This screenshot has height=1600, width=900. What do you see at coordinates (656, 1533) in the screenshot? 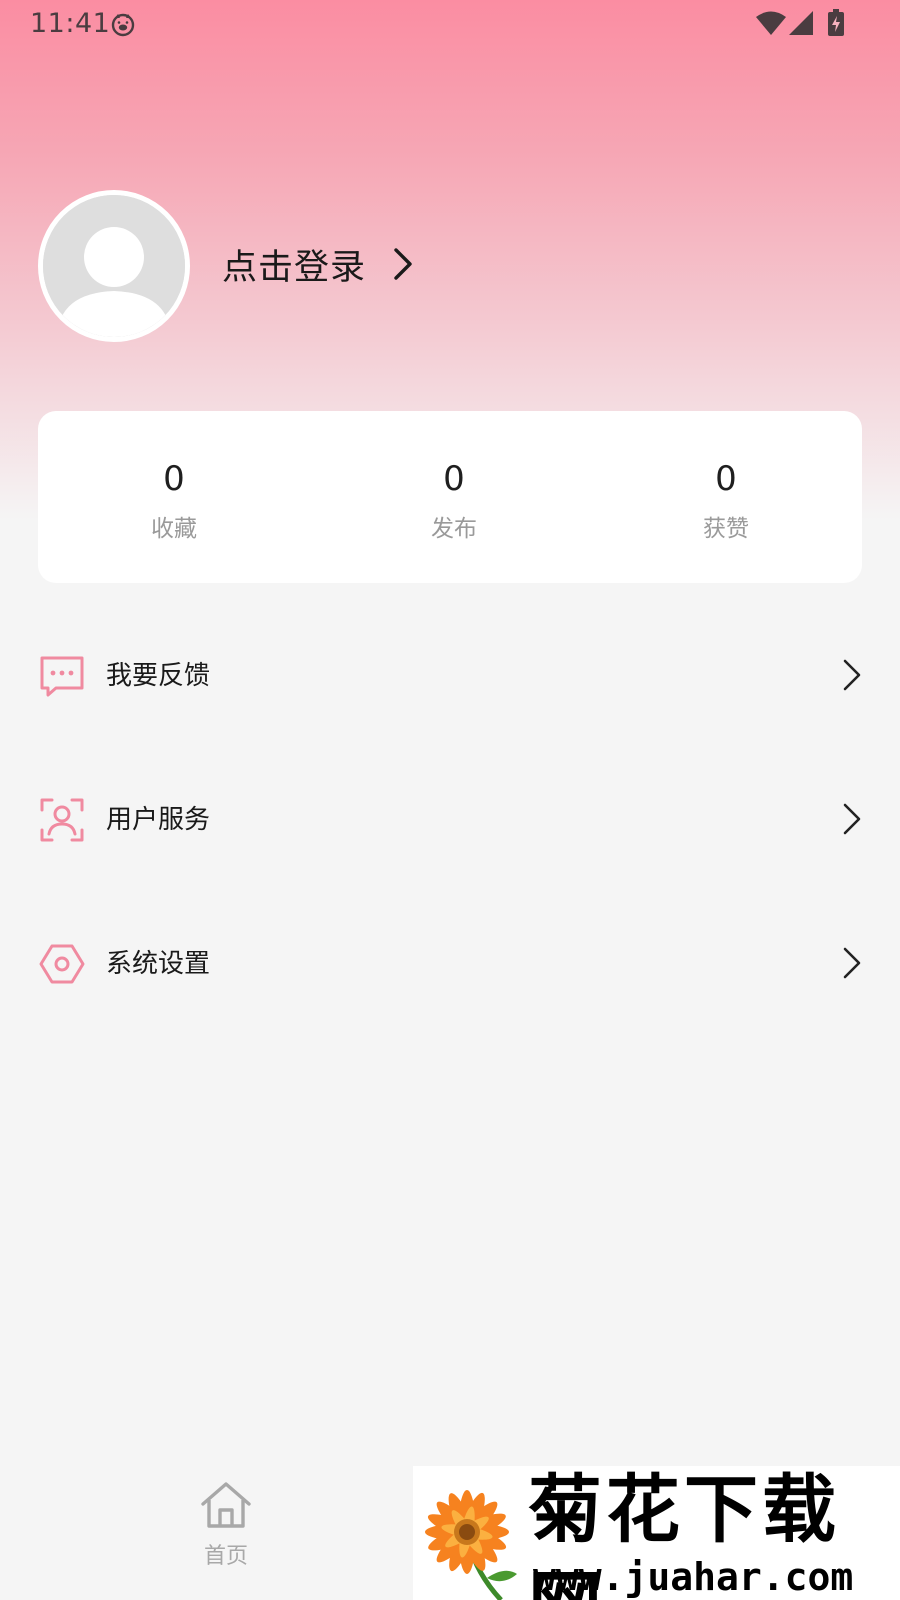
I see `watermark-banner: 菊花下载网 www.juahar.com` at bounding box center [656, 1533].